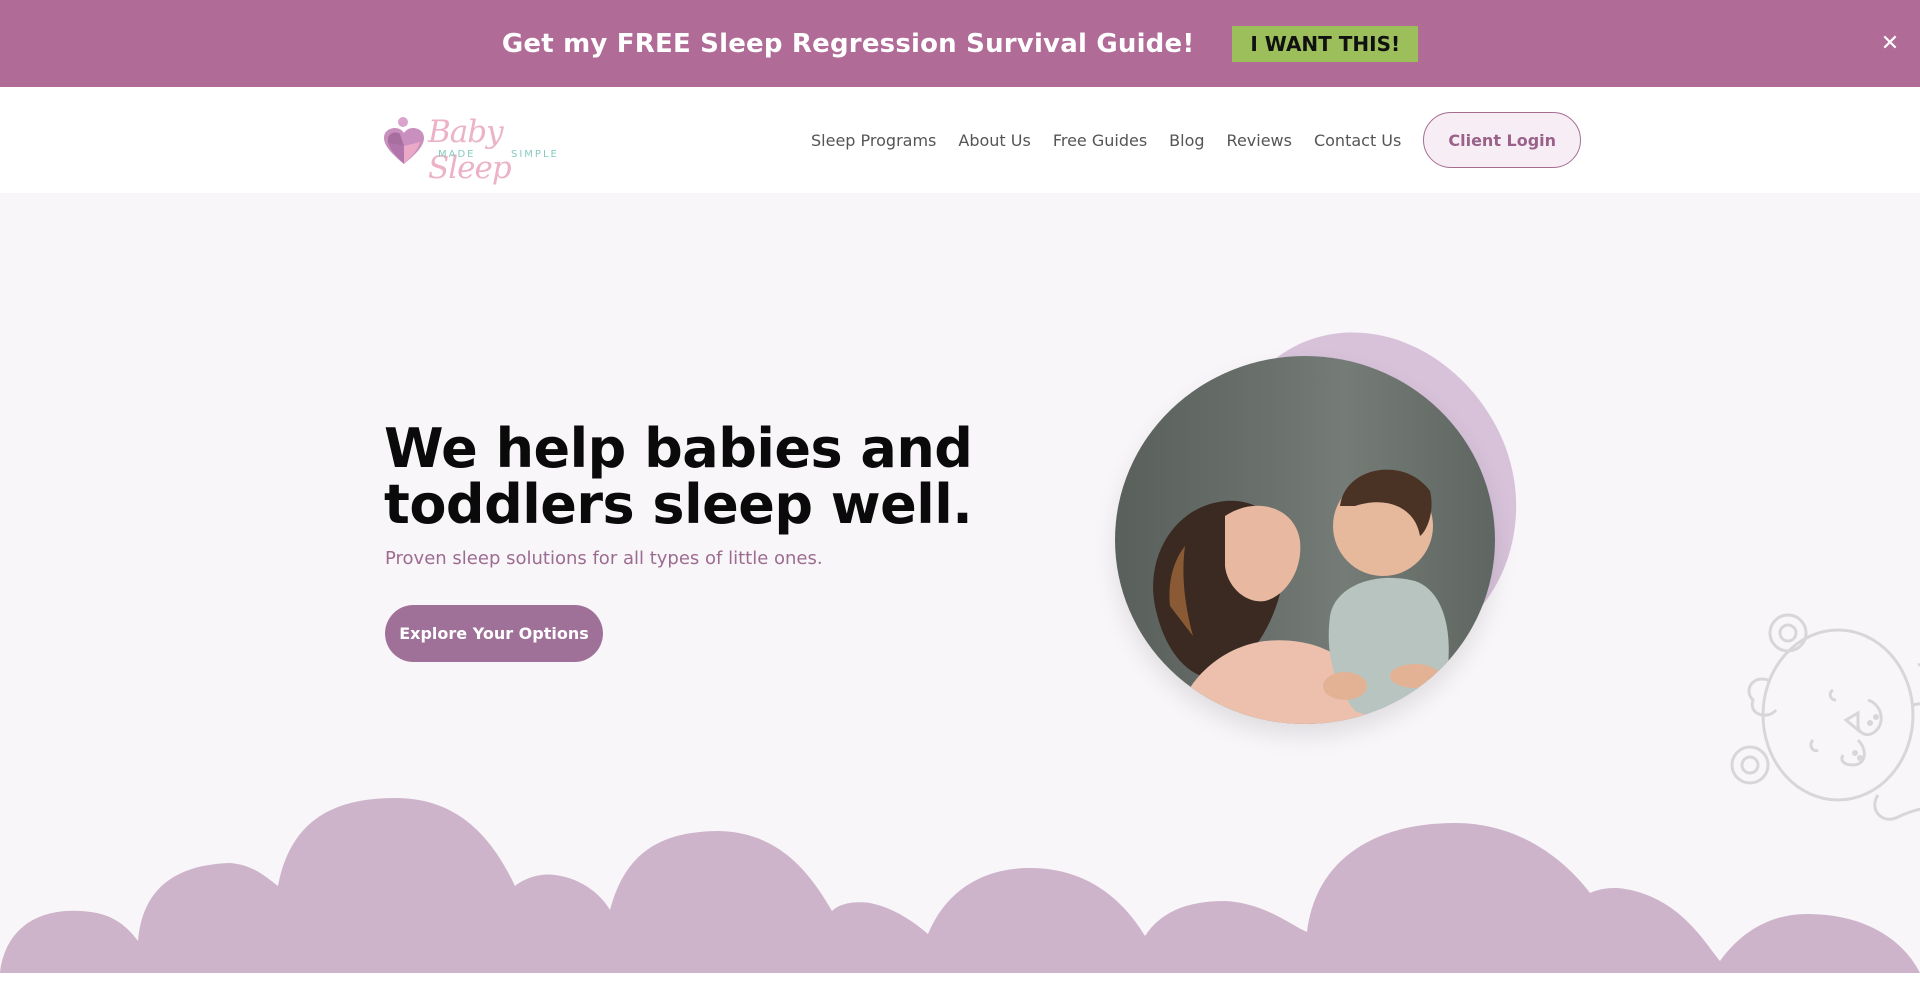 The width and height of the screenshot is (1920, 993). I want to click on hero-photo, so click(1305, 540).